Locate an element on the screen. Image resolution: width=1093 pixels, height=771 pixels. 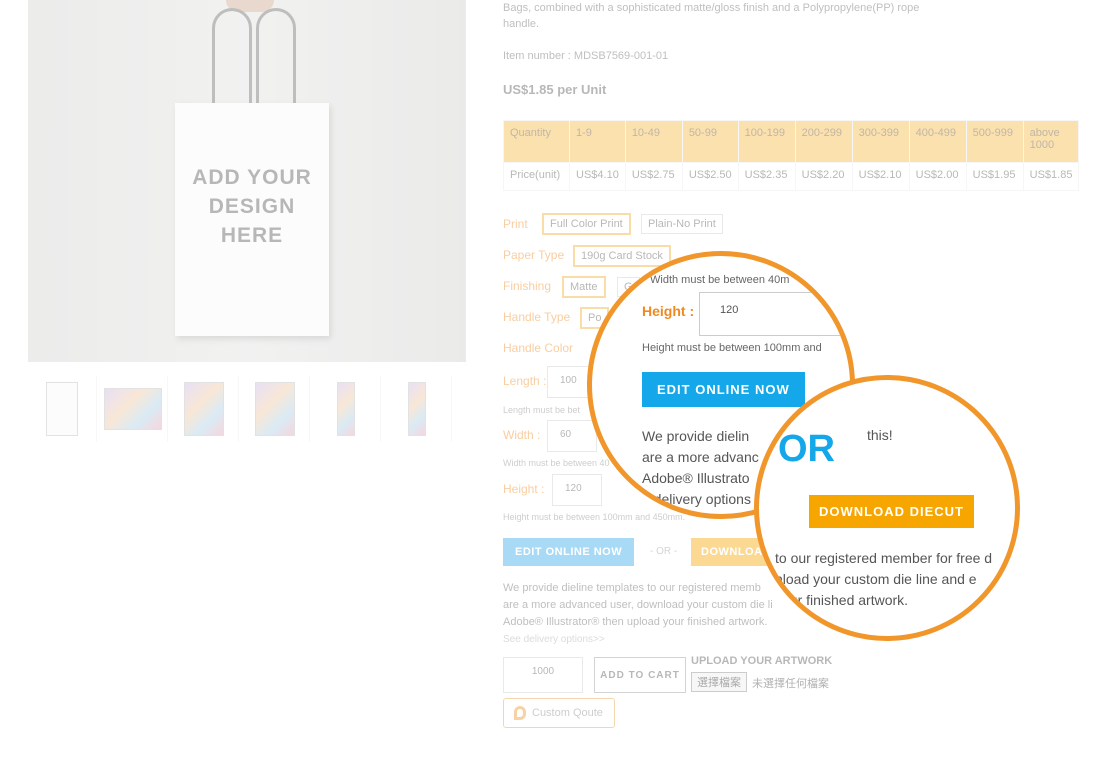
zoom-text-line: e delivery options is located at coordinates (696, 499).